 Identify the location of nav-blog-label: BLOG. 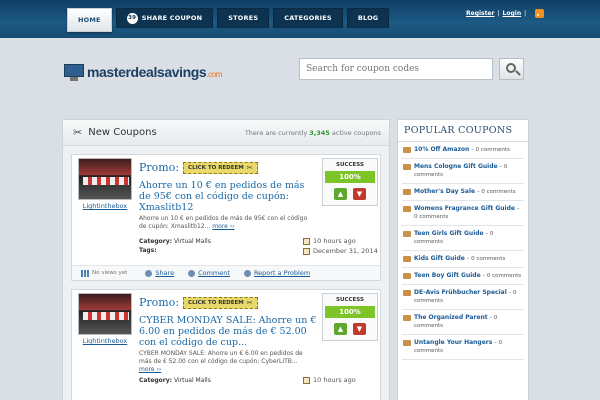
(368, 18).